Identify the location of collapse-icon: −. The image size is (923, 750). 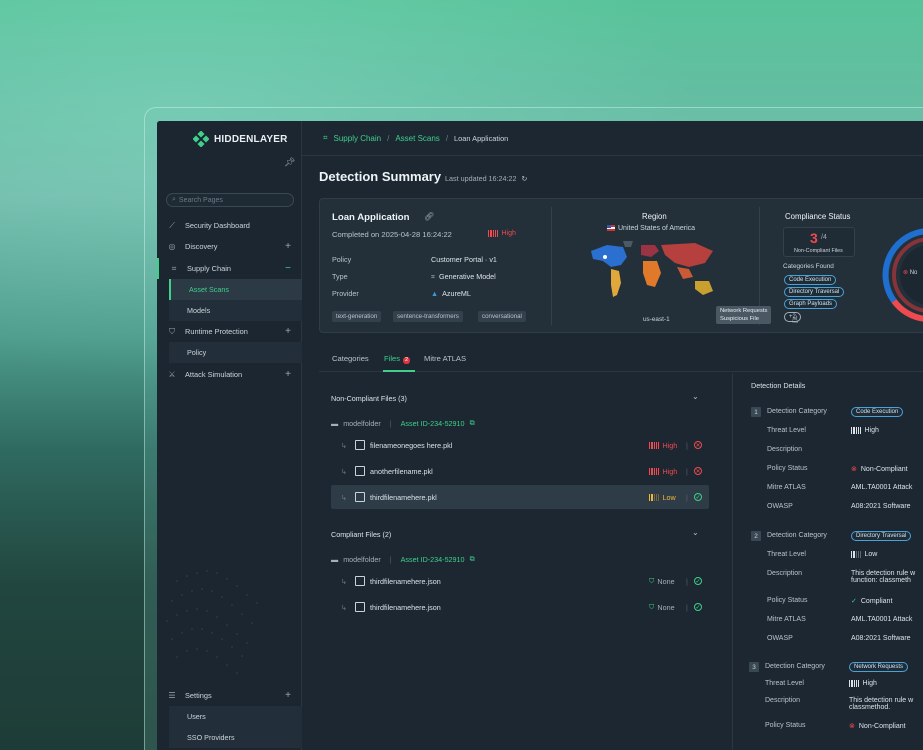
(288, 268).